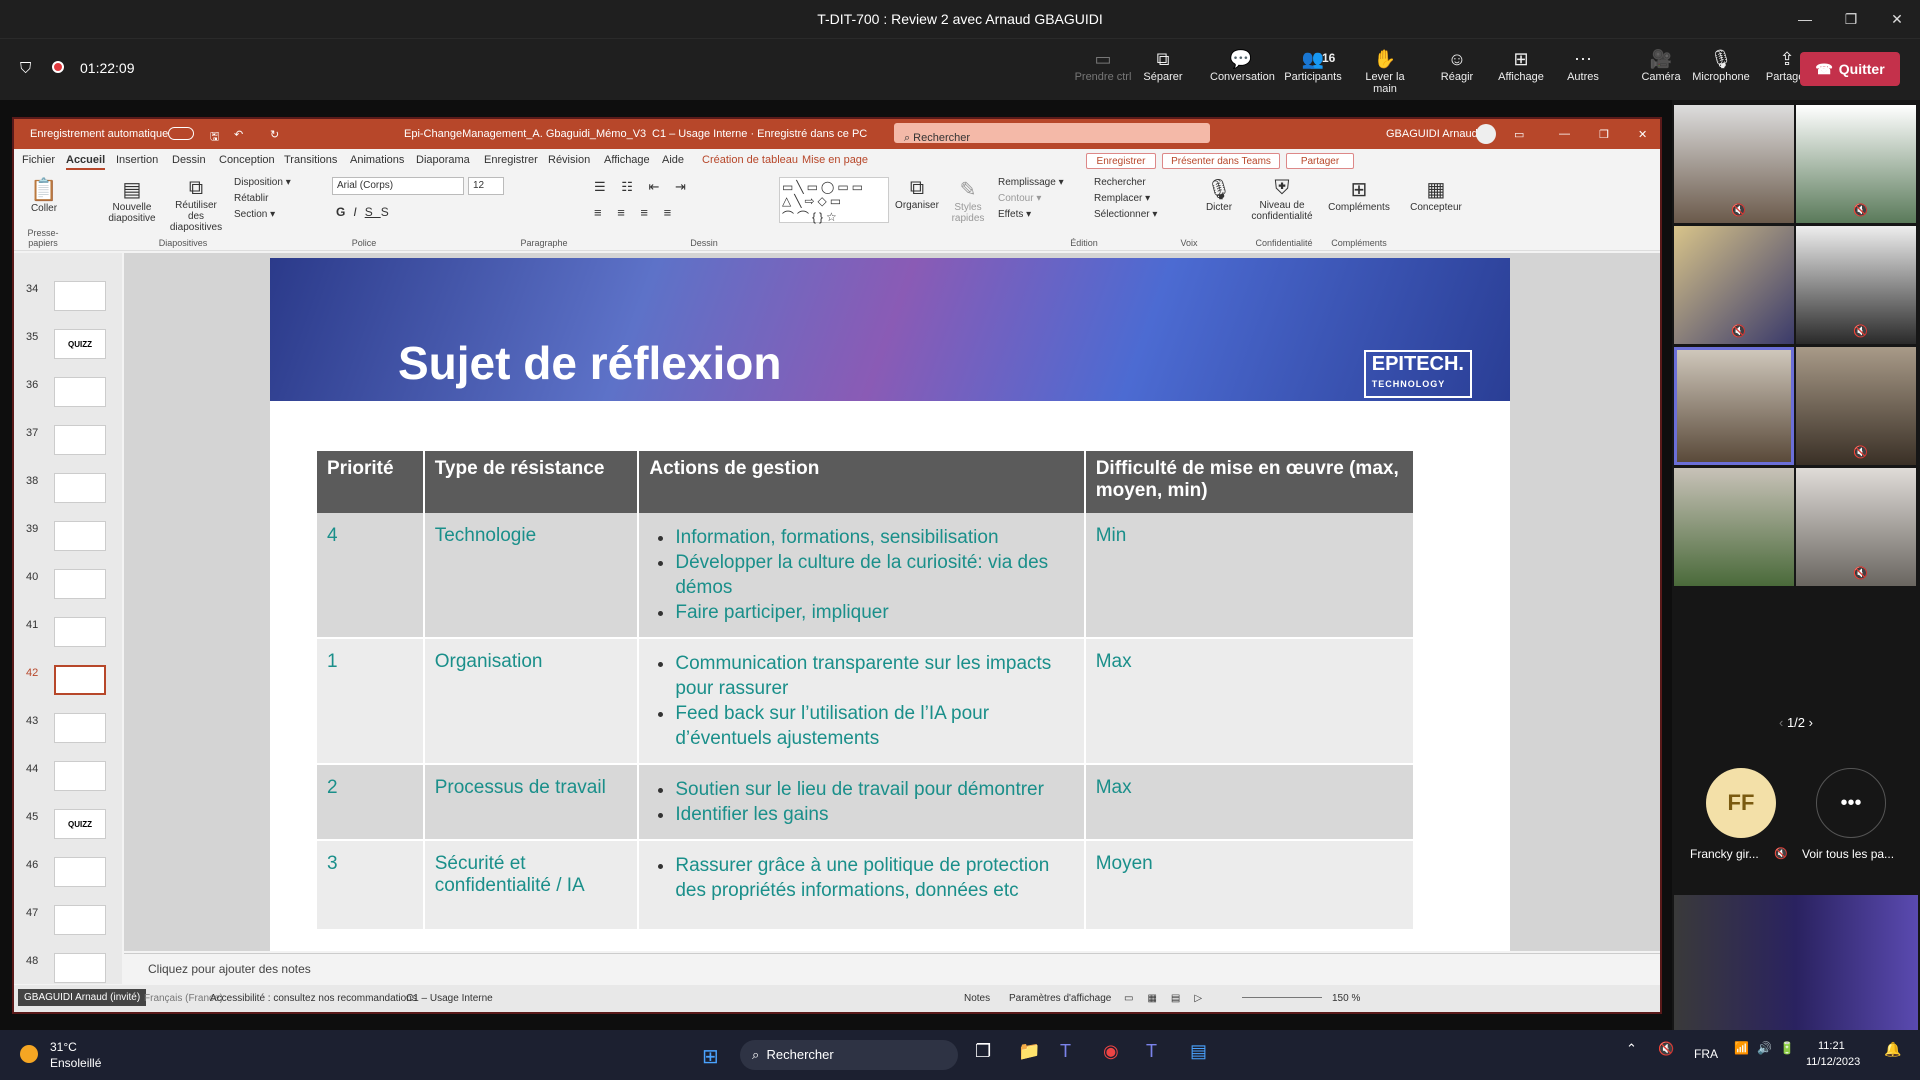 This screenshot has width=1920, height=1080. Describe the element at coordinates (1221, 161) in the screenshot. I see `action-button-1: Présenter dans Teams` at that location.